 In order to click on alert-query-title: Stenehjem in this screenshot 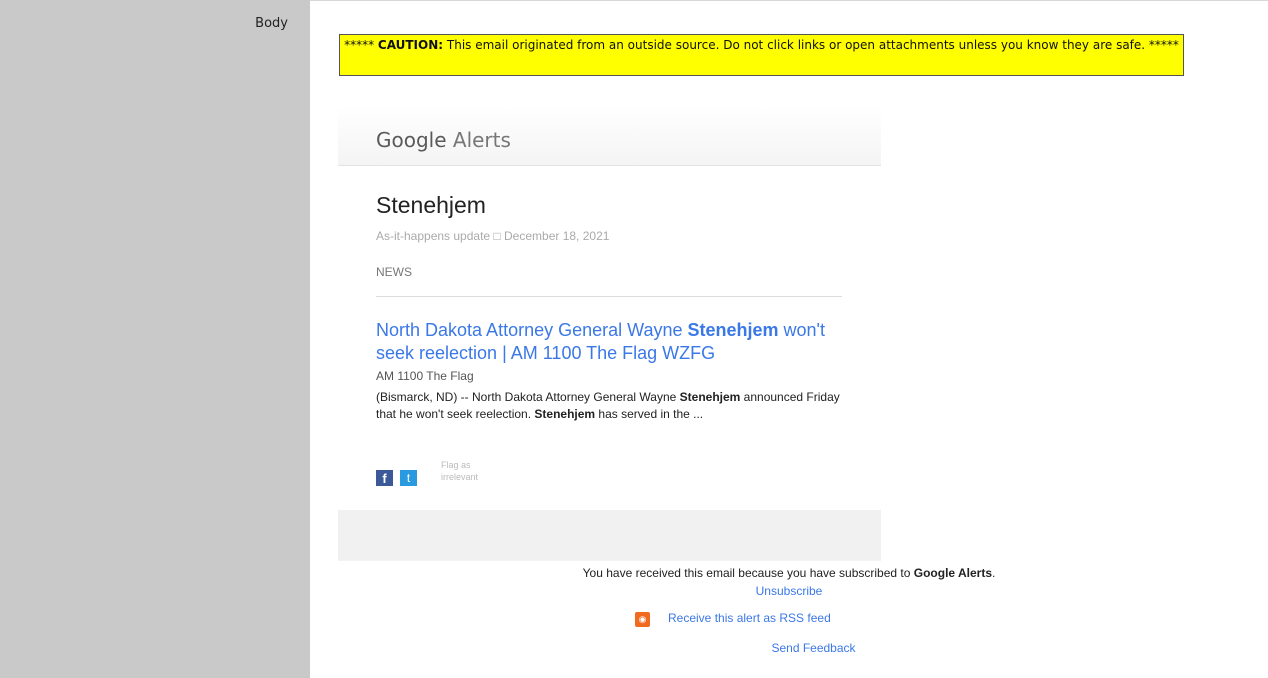, I will do `click(431, 205)`.